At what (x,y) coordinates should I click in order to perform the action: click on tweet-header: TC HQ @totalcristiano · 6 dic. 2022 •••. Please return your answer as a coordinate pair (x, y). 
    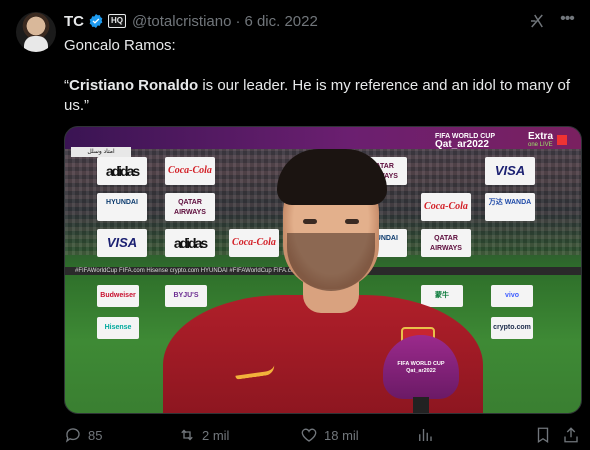
    Looking at the image, I should click on (320, 21).